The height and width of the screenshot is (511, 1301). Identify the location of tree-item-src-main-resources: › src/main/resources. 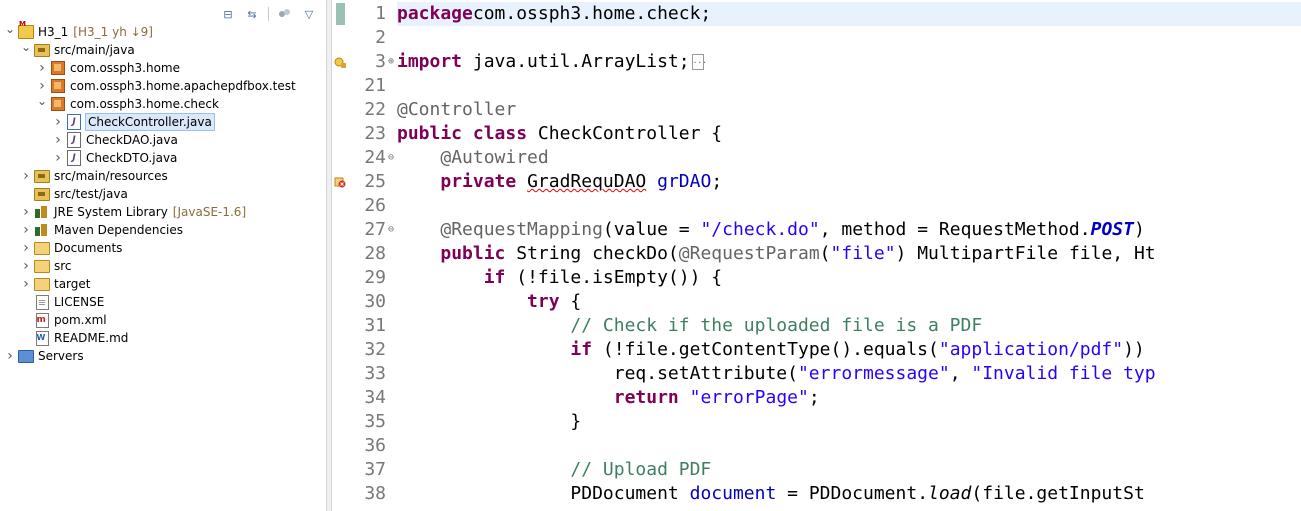
(163, 176).